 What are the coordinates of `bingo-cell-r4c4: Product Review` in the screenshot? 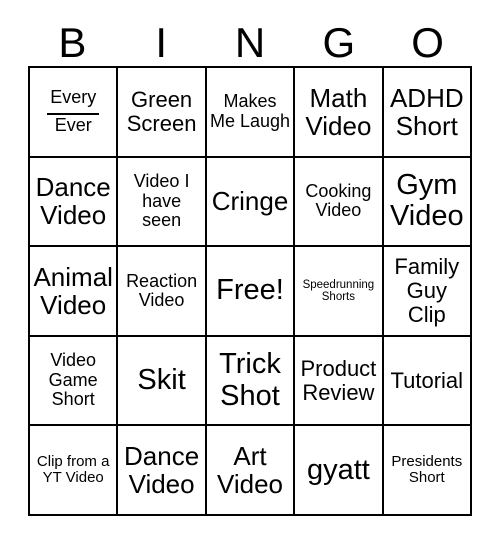 It's located at (339, 381).